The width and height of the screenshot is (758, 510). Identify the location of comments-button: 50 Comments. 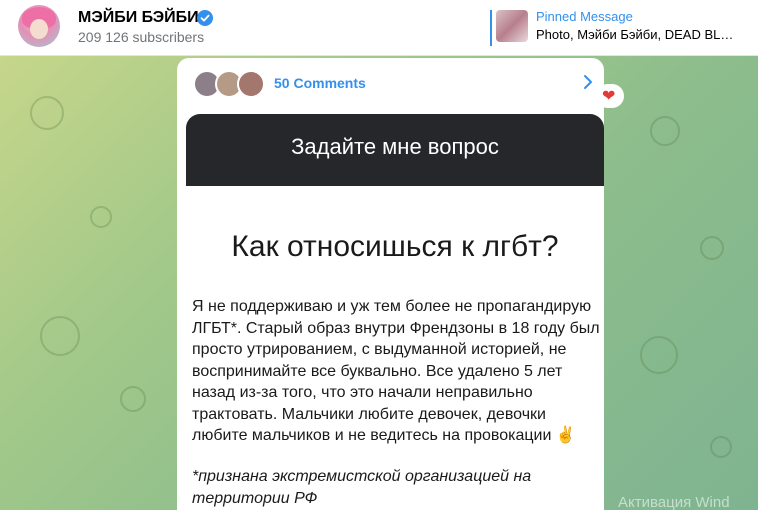
(390, 80).